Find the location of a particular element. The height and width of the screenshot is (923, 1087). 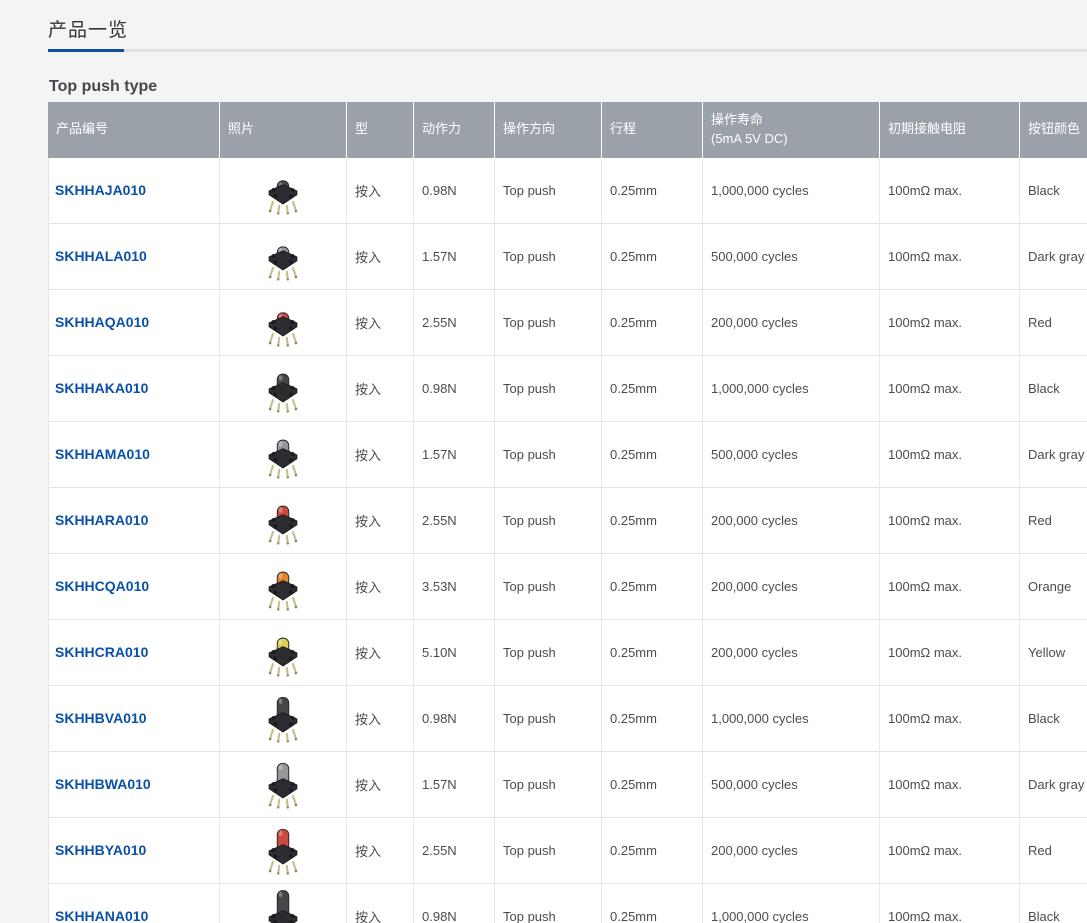

cell-force: 5.10N is located at coordinates (453, 652).